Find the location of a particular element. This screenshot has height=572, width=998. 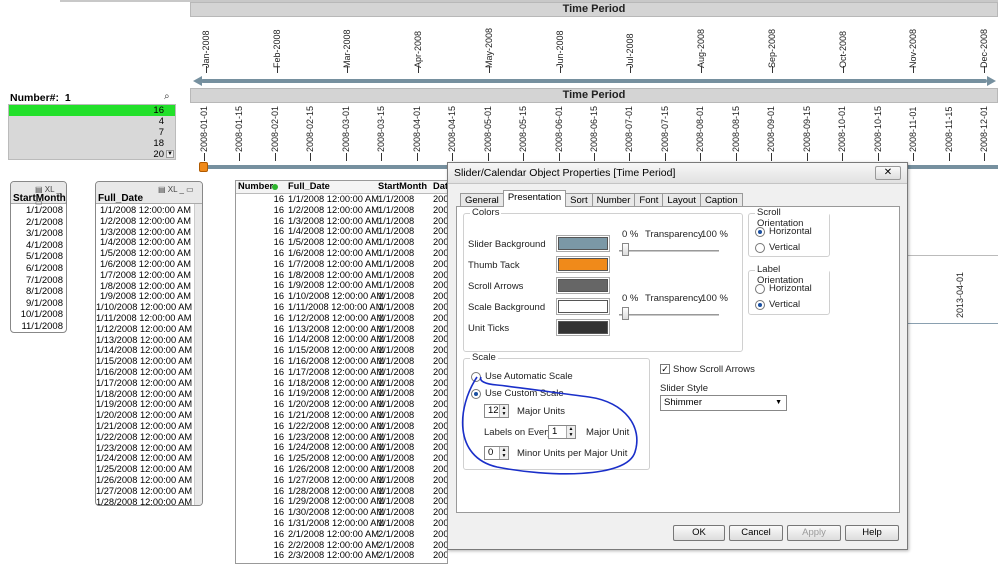

col-header-date: Dat is located at coordinates (440, 186).